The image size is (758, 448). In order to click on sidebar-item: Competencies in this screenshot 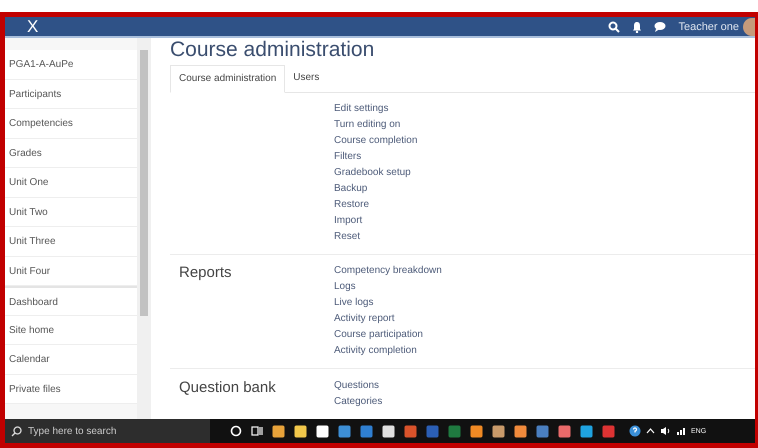, I will do `click(71, 123)`.